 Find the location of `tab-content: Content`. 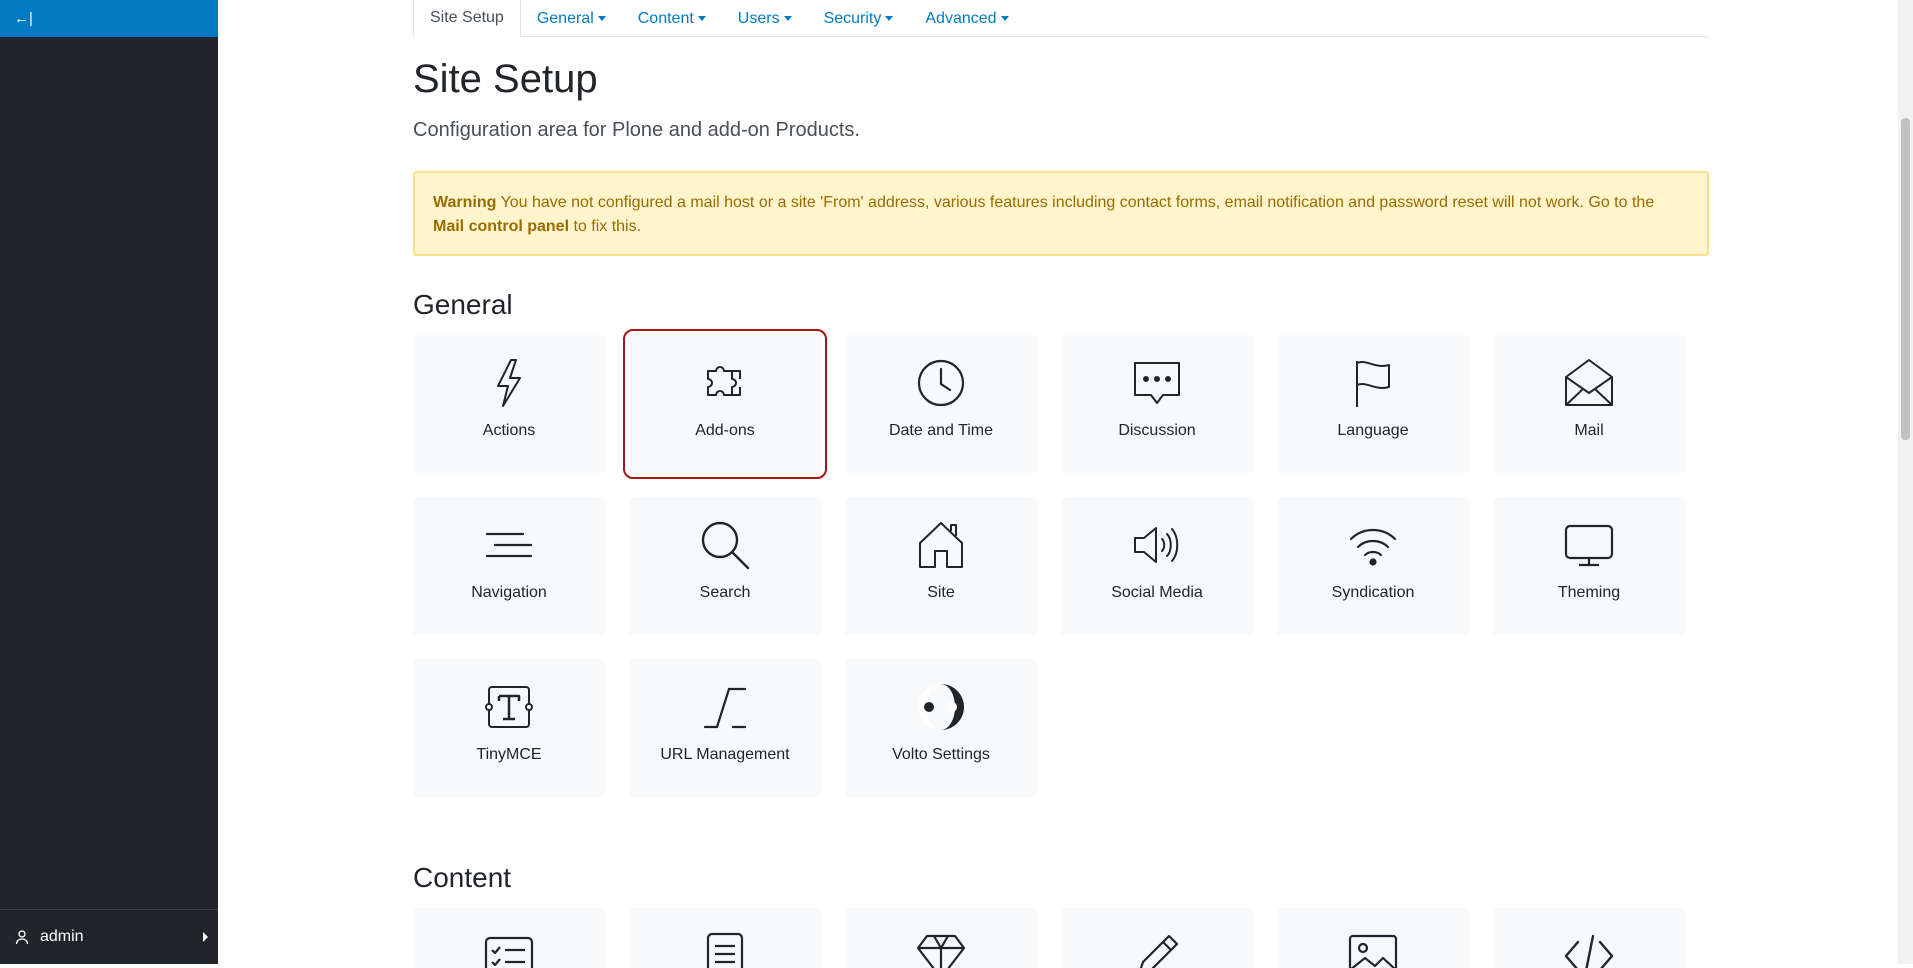

tab-content: Content is located at coordinates (672, 18).